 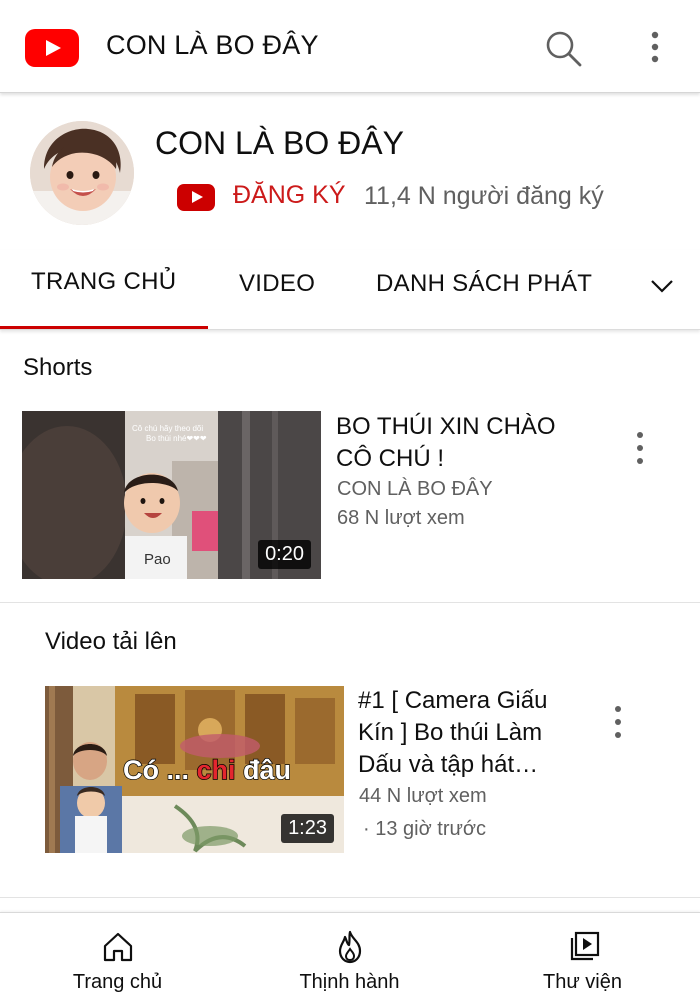 I want to click on section-title-uploads: Video tải lên, so click(x=111, y=641).